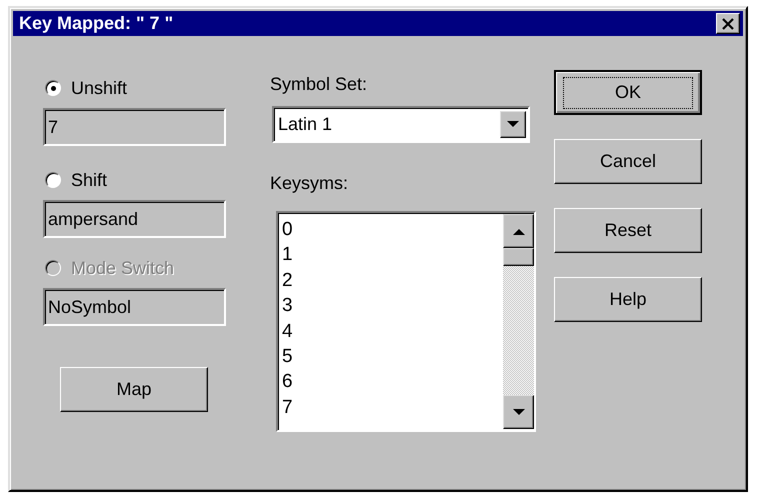  Describe the element at coordinates (135, 88) in the screenshot. I see `radio-option: Unshift` at that location.